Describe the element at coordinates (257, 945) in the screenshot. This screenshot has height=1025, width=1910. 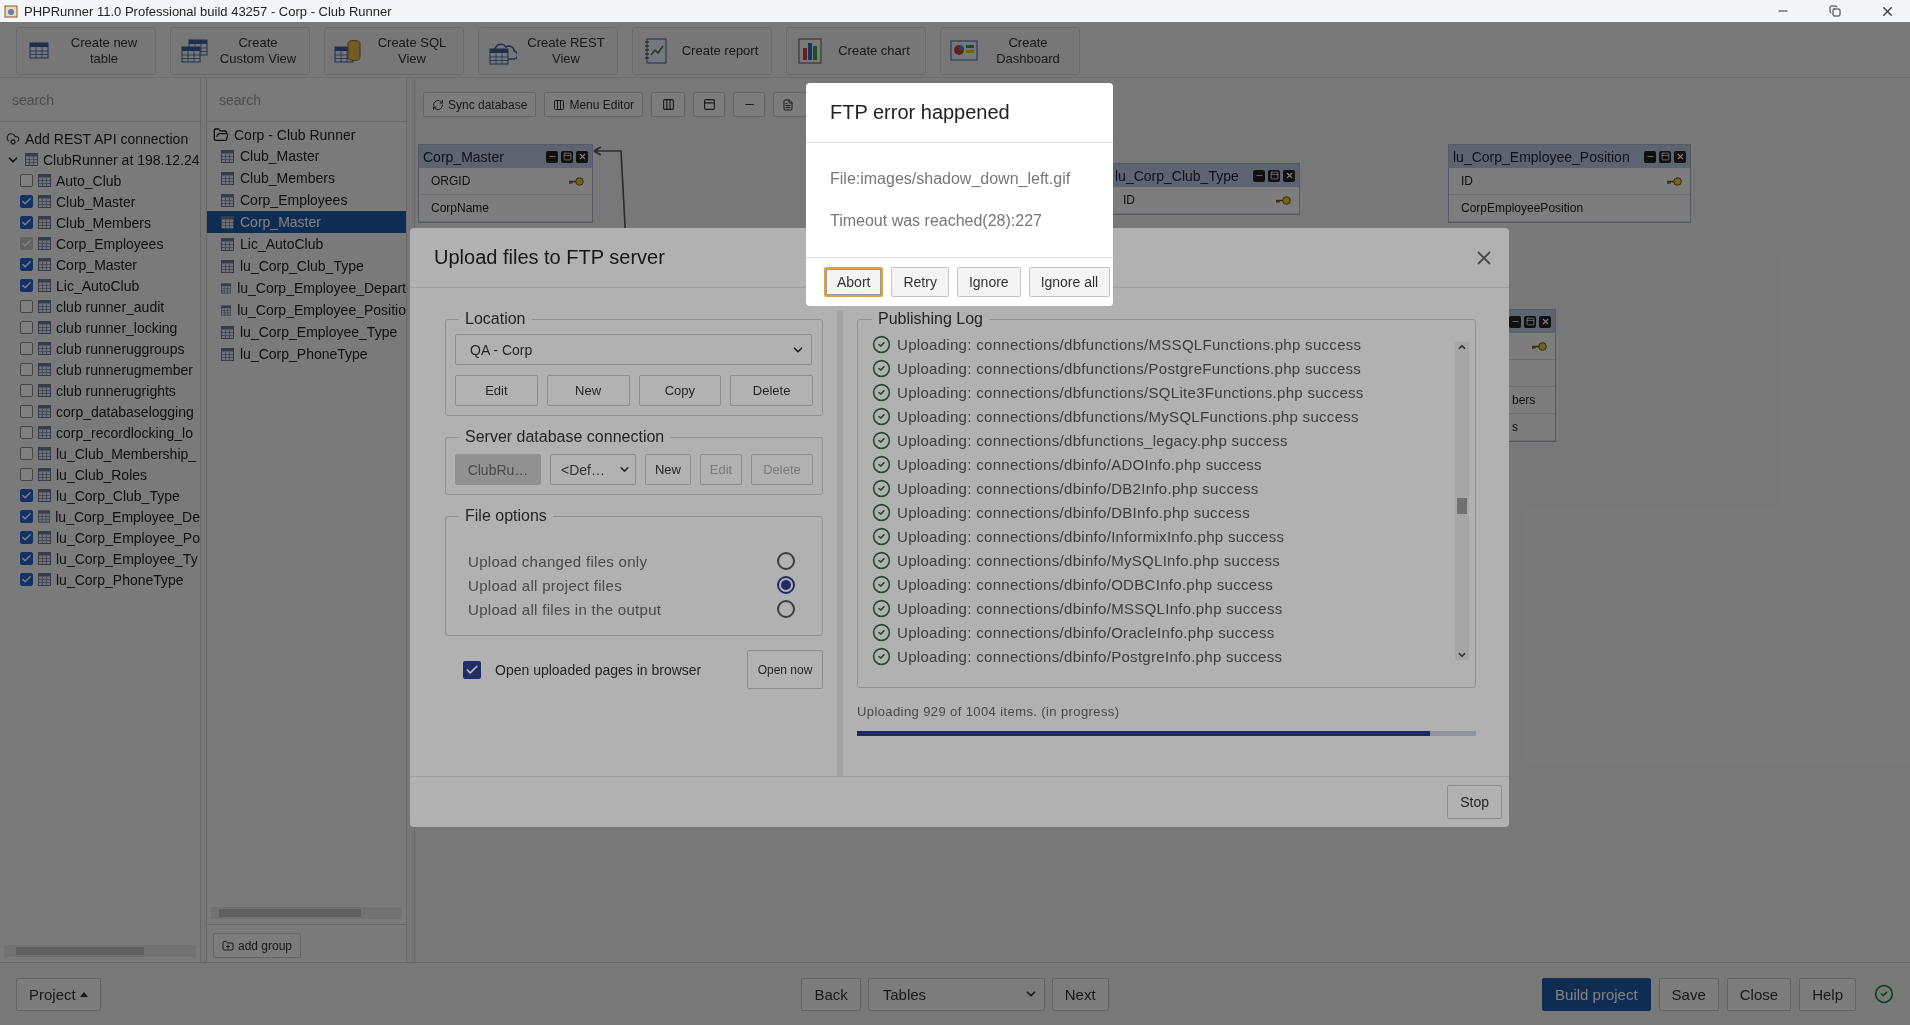
I see `add-group-button: add group` at that location.